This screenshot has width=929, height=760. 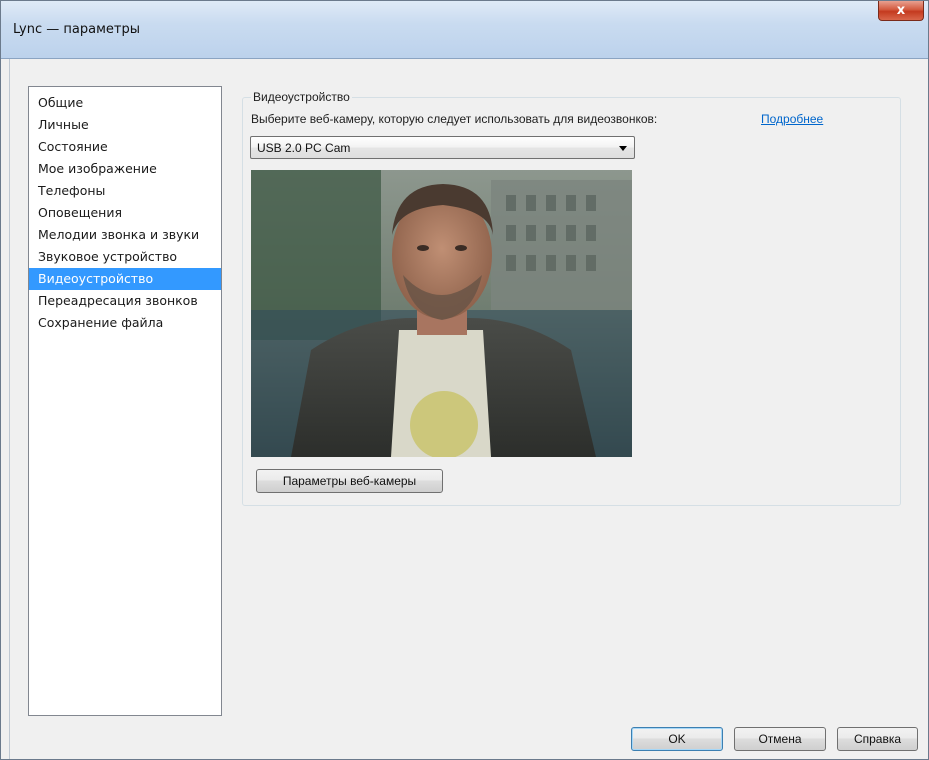 I want to click on webcam-settings-label: Параметры веб-камеры, so click(x=349, y=481).